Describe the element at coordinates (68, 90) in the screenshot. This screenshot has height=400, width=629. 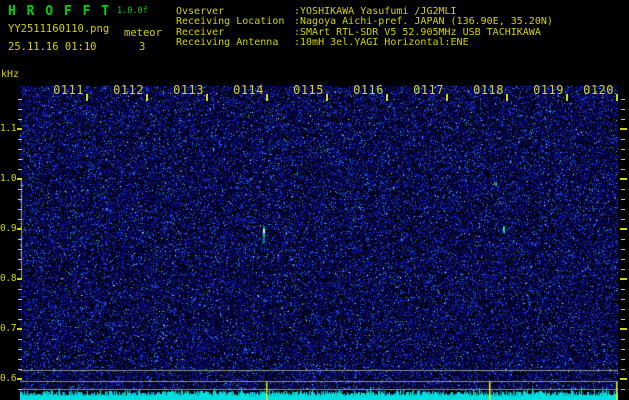
I see `x-tick-label: 0111` at that location.